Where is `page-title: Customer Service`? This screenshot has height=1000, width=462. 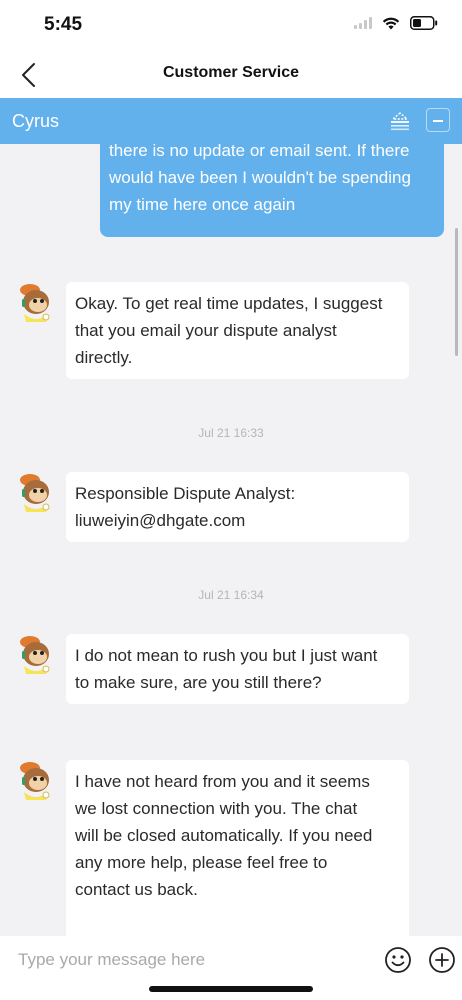 page-title: Customer Service is located at coordinates (231, 72).